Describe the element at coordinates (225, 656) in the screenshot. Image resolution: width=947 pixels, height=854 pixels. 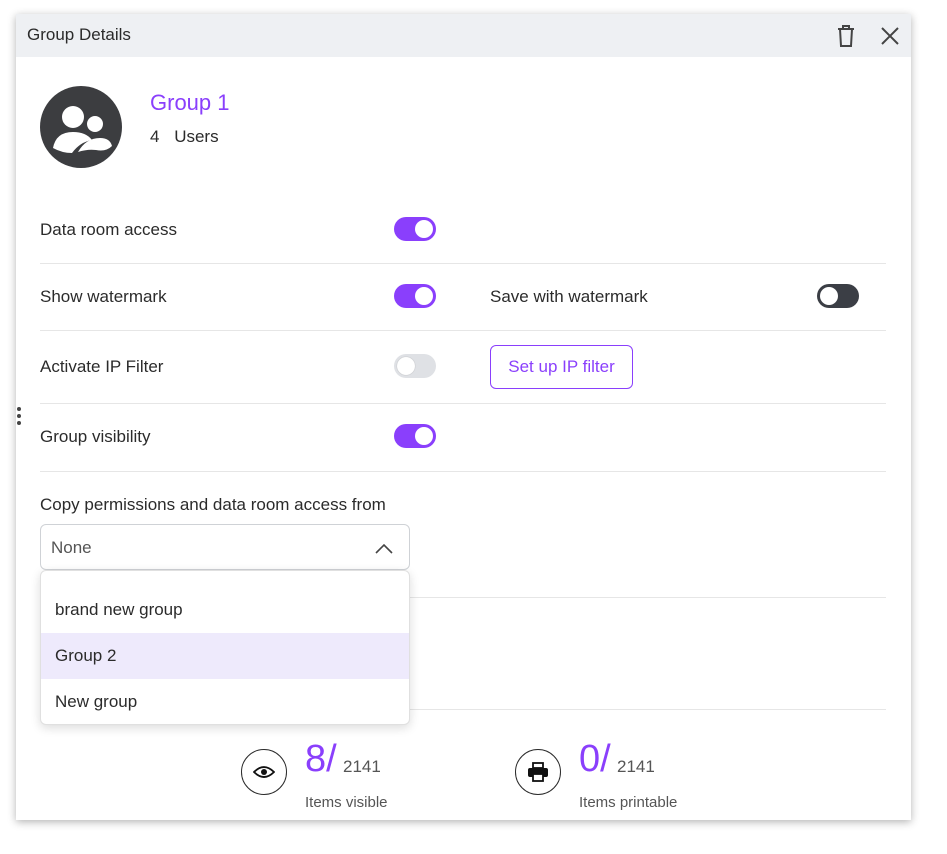
I see `dropdown-option-group-2: Group 2` at that location.